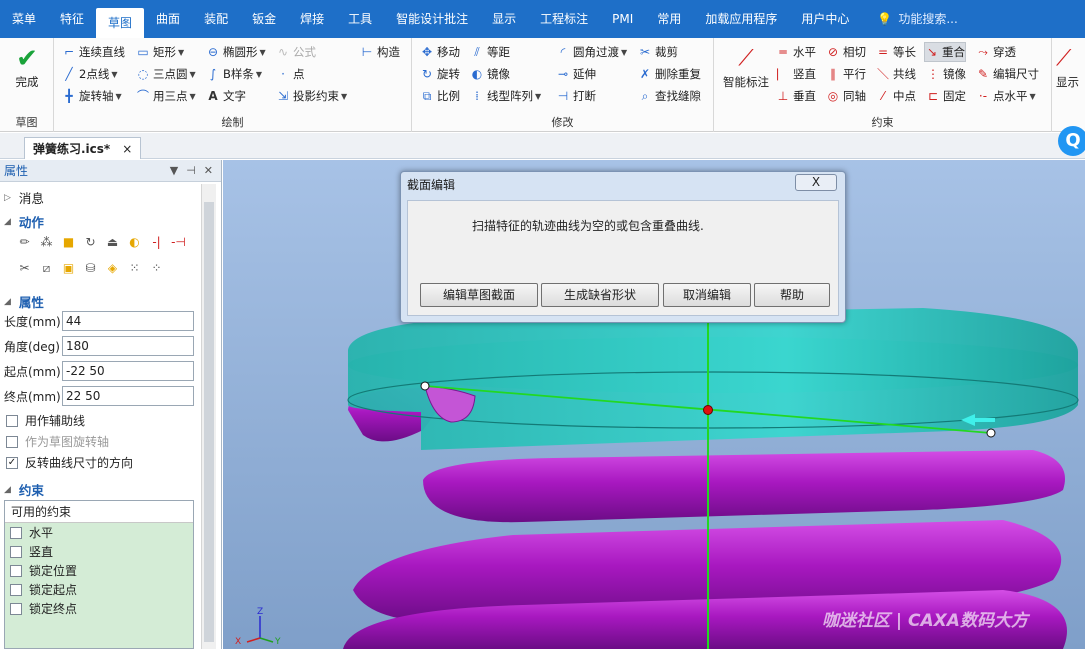 The width and height of the screenshot is (1085, 649). What do you see at coordinates (505, 96) in the screenshot?
I see `linear-pattern-button: ⁞ 线型阵列 ▼` at bounding box center [505, 96].